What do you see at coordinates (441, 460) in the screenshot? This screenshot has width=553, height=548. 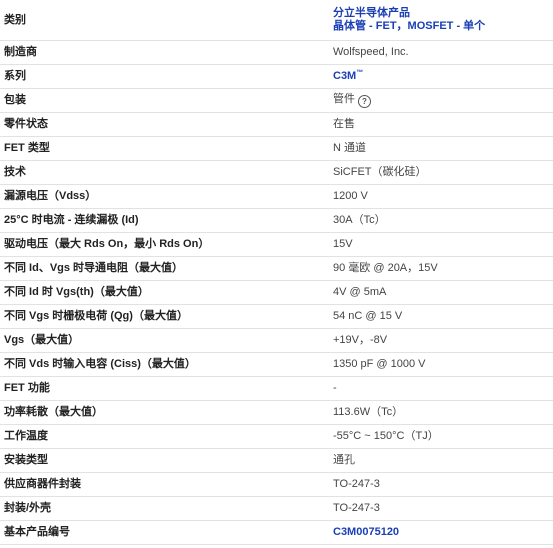 I see `attr-value-mounting-type: 通孔` at bounding box center [441, 460].